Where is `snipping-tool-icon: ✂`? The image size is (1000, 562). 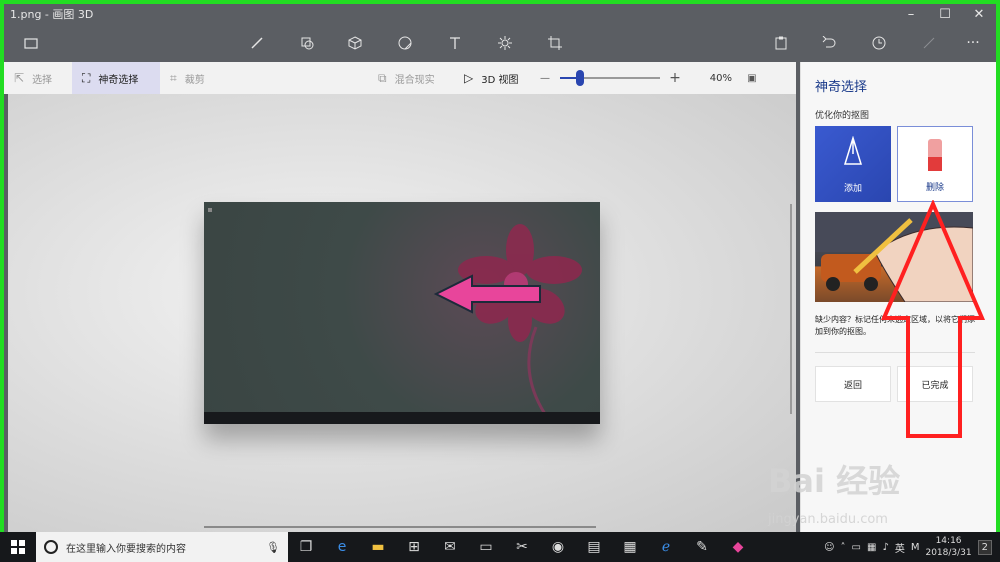 snipping-tool-icon: ✂ is located at coordinates (522, 547).